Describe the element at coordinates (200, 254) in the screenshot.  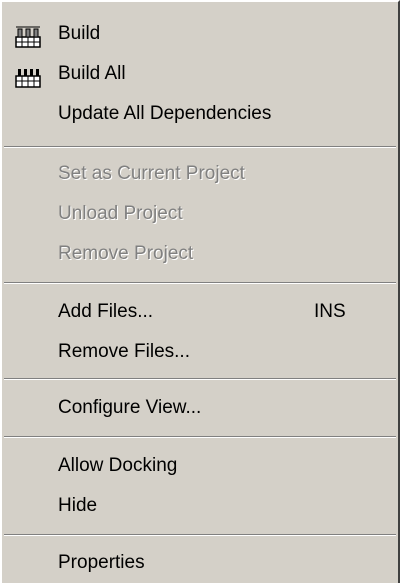
I see `menu-item-remove-project: Remove Project` at that location.